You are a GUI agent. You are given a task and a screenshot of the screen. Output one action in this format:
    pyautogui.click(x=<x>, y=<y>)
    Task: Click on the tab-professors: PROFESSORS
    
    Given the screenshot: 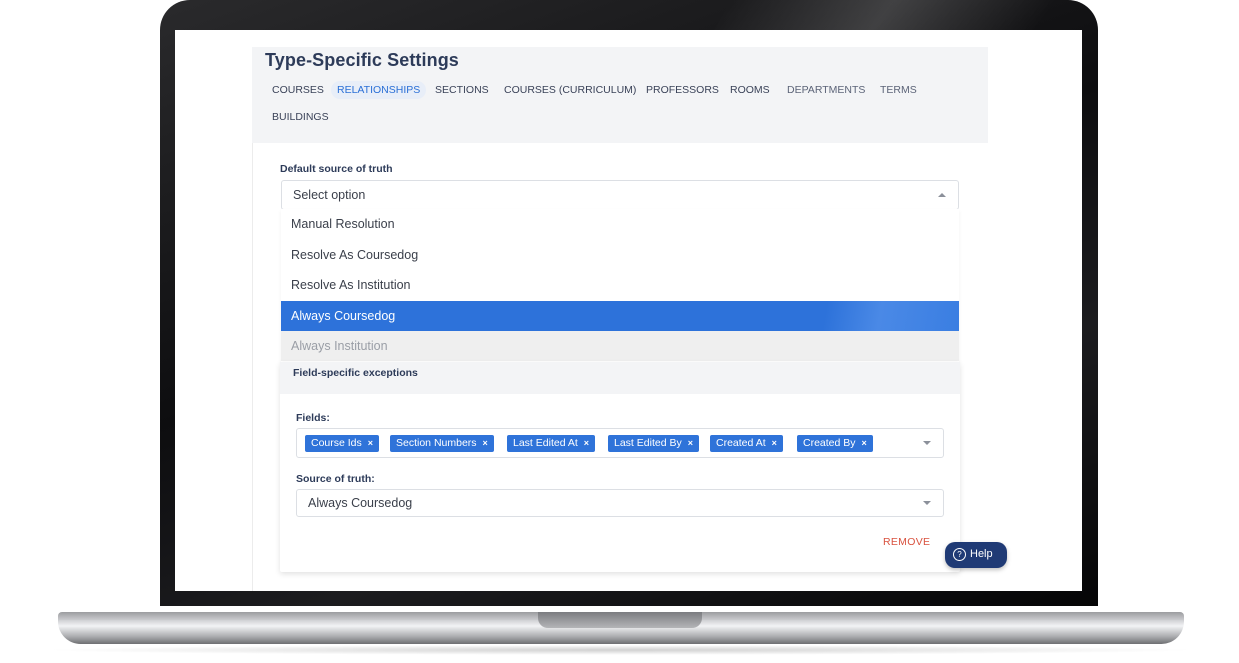 What is the action you would take?
    pyautogui.click(x=682, y=90)
    